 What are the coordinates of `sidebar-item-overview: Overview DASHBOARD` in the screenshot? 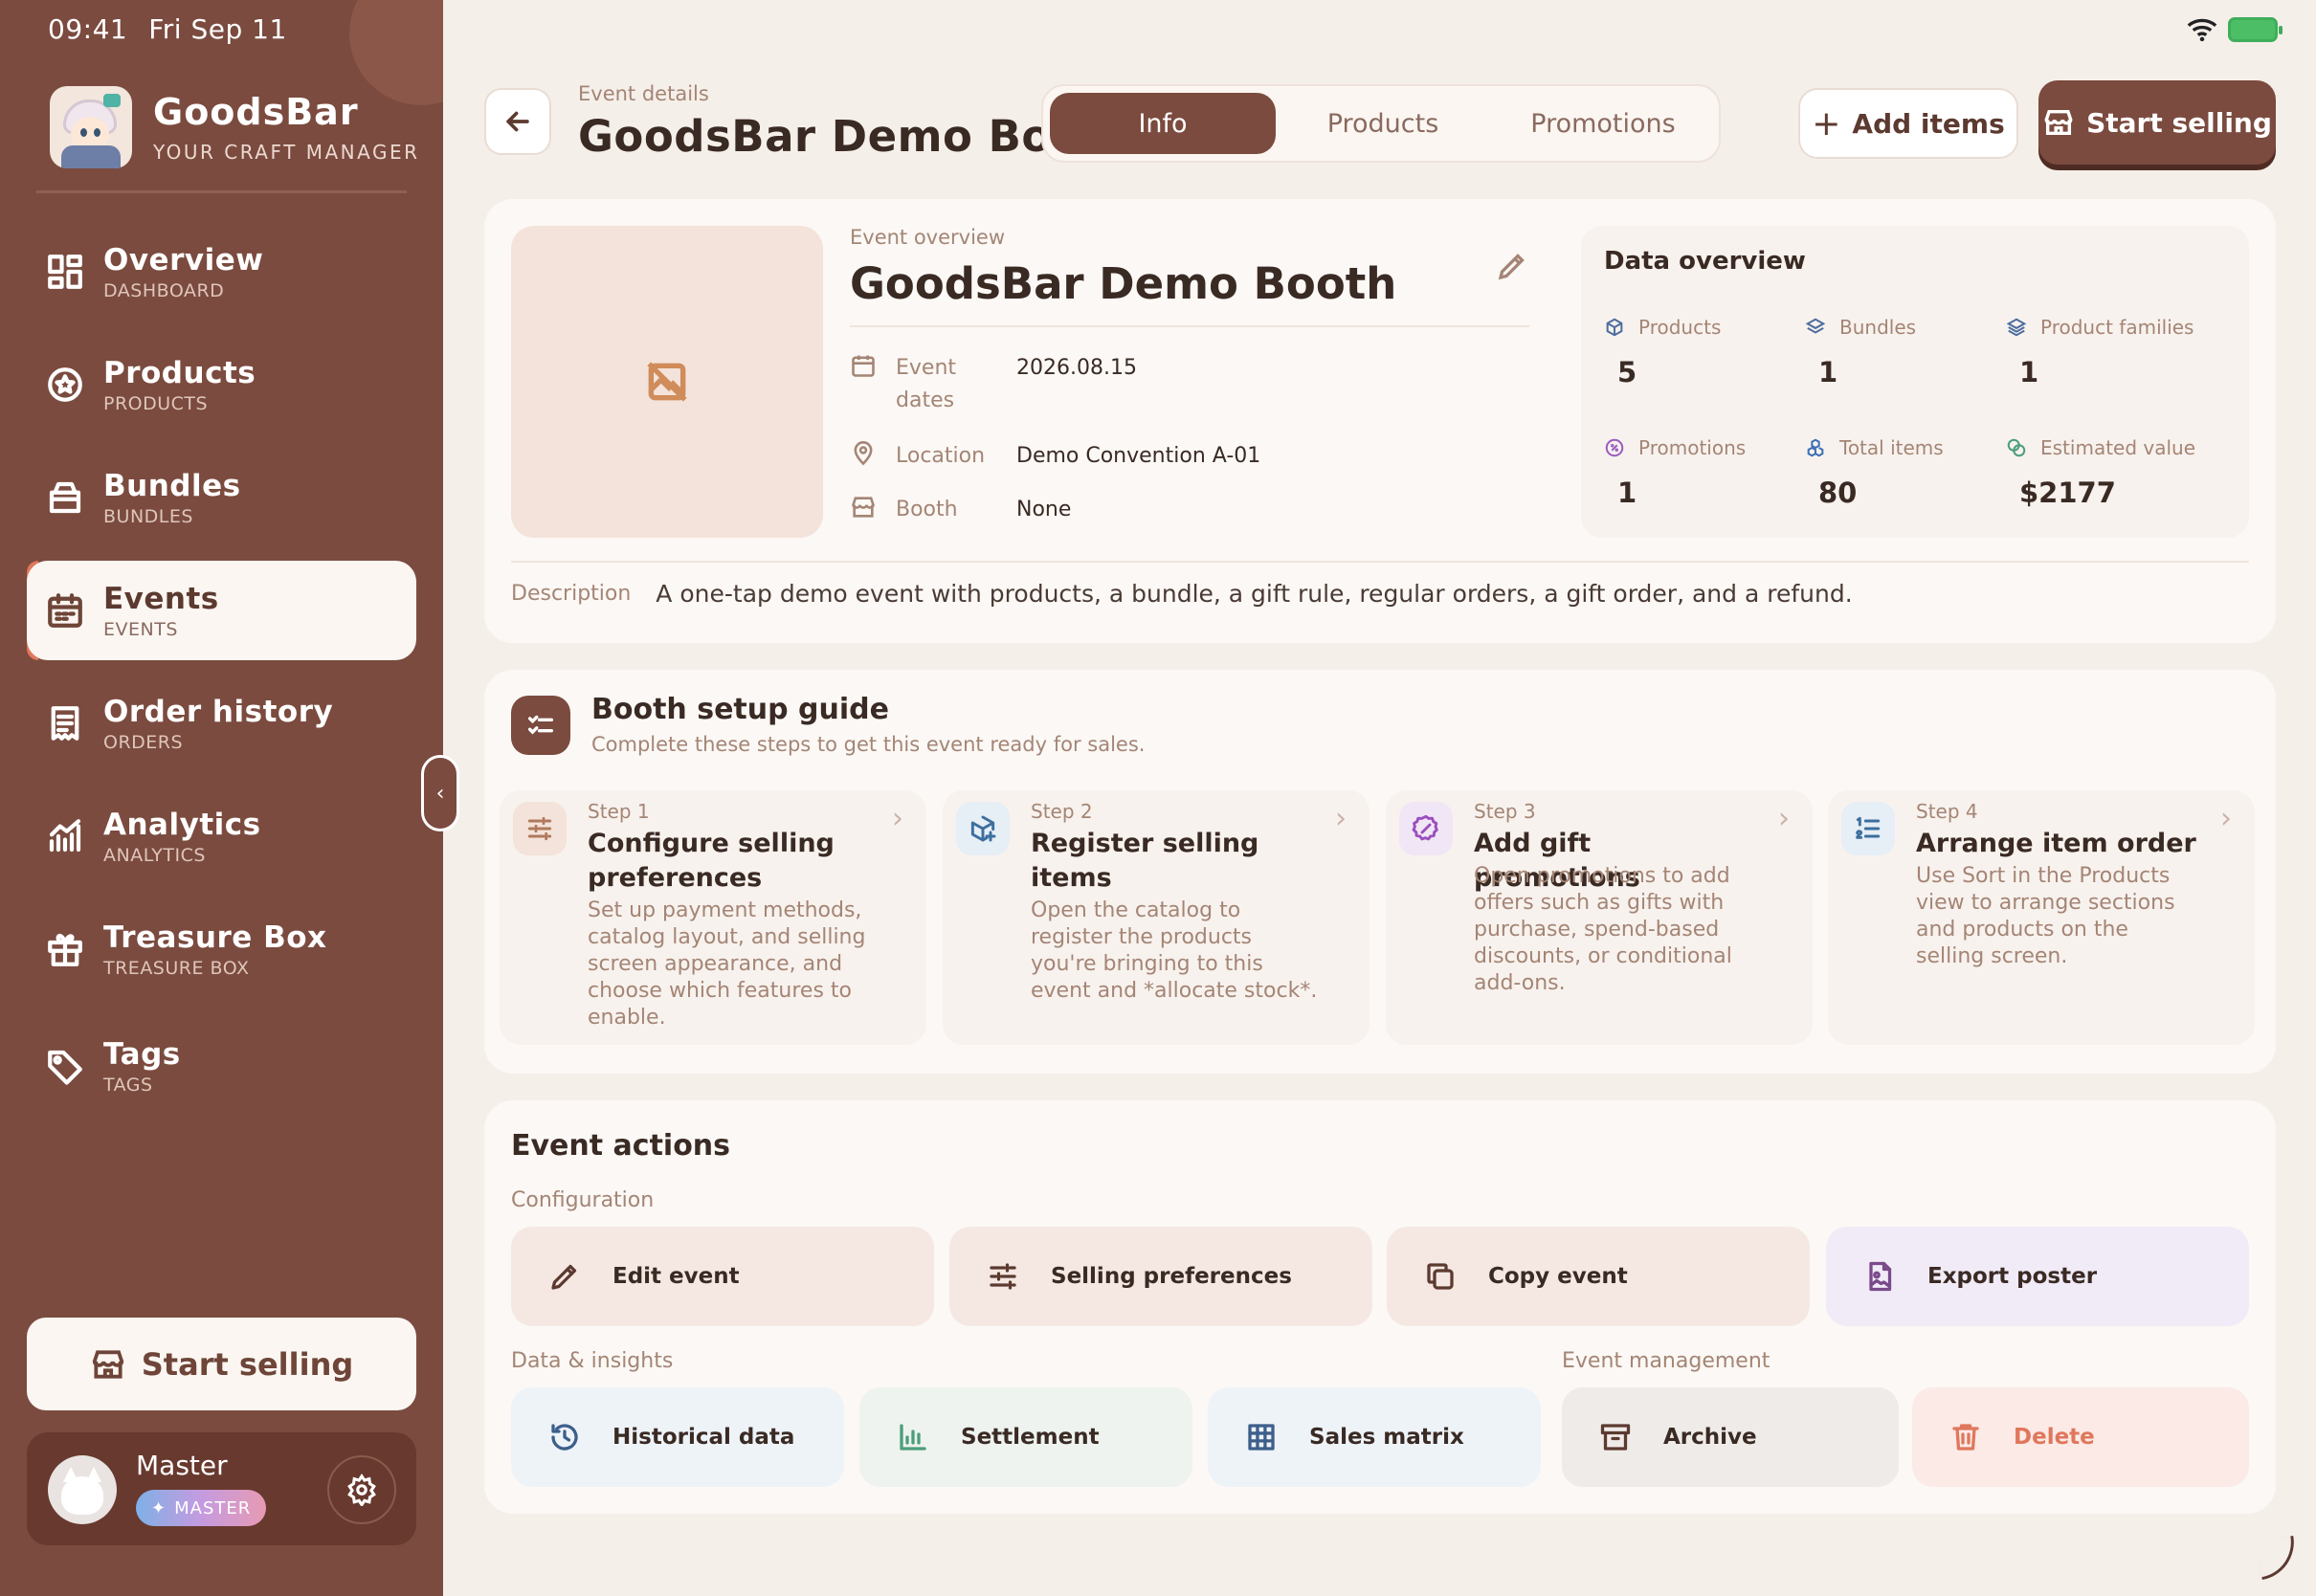 It's located at (222, 272).